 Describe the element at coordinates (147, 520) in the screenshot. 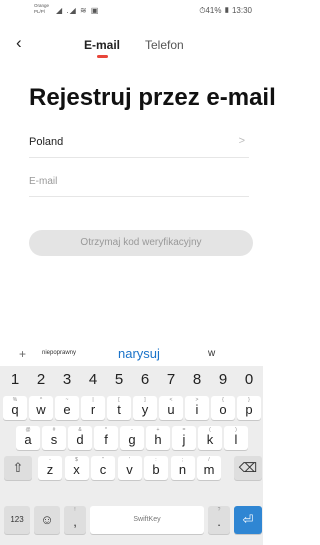

I see `space-bar: SwiftKey` at that location.